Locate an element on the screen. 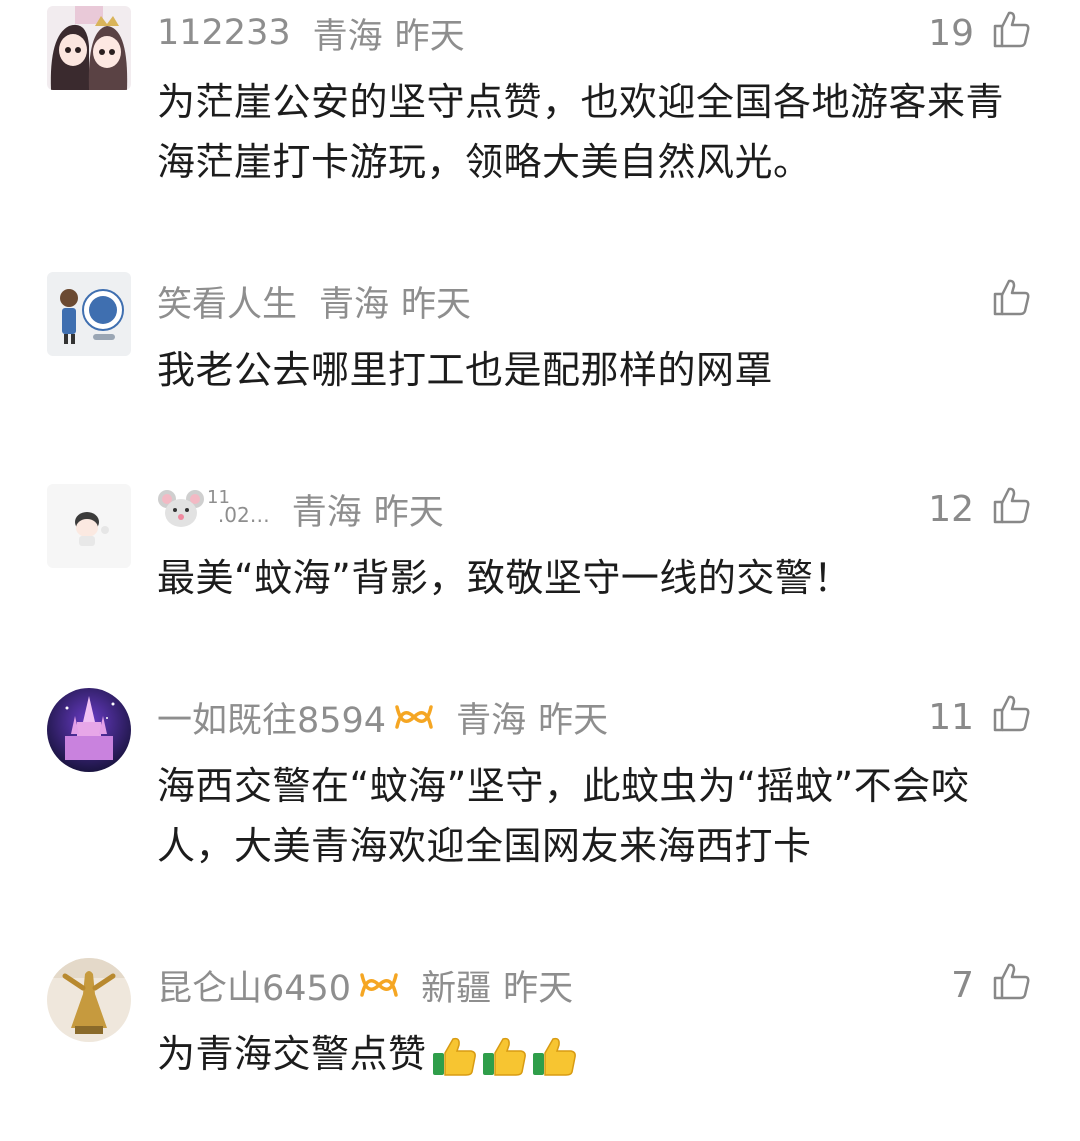 The height and width of the screenshot is (1141, 1080). comment-text: 最美“蚊海”背影，致敬坚守一线的交警！ is located at coordinates (504, 578).